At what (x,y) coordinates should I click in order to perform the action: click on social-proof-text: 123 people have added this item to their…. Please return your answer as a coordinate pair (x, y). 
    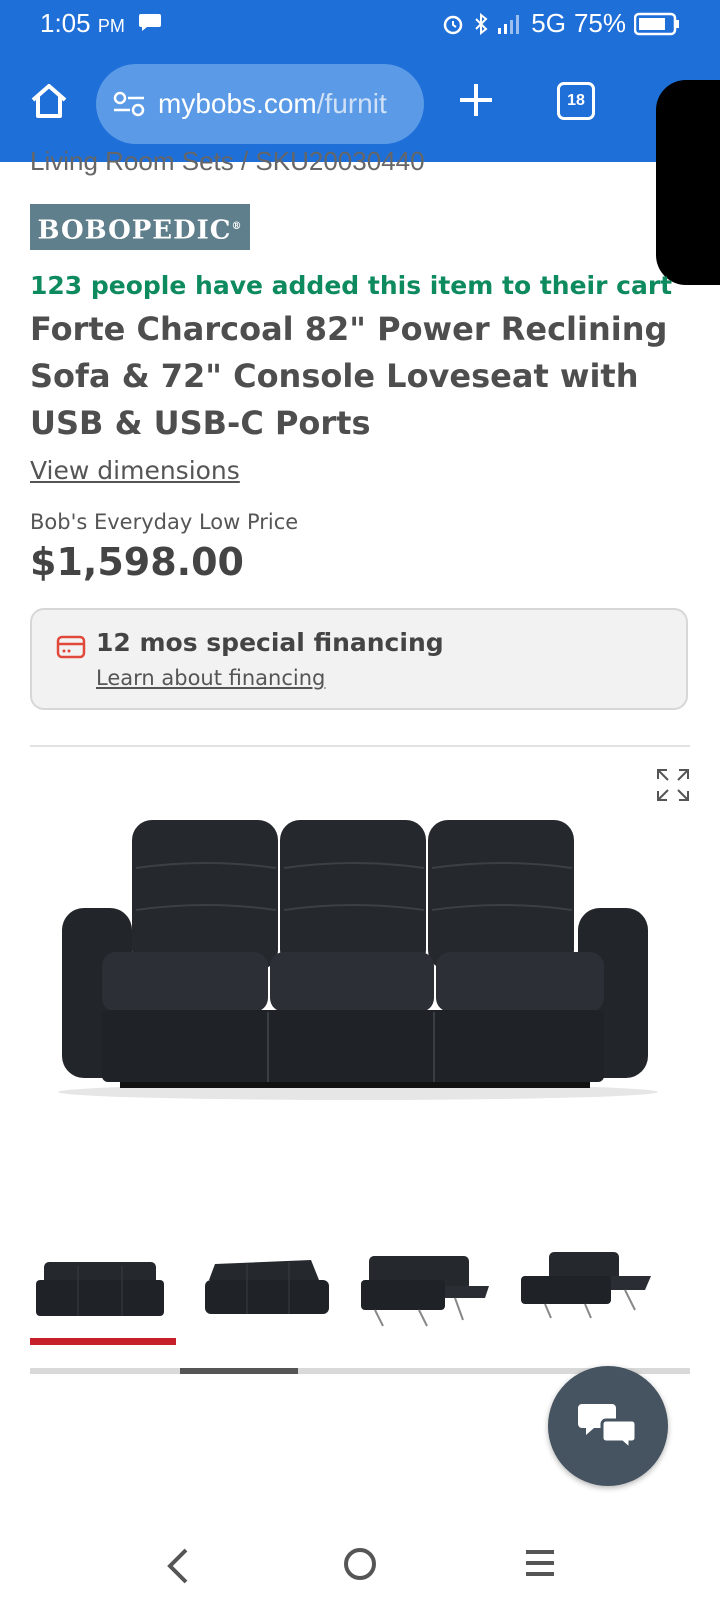
    Looking at the image, I should click on (351, 285).